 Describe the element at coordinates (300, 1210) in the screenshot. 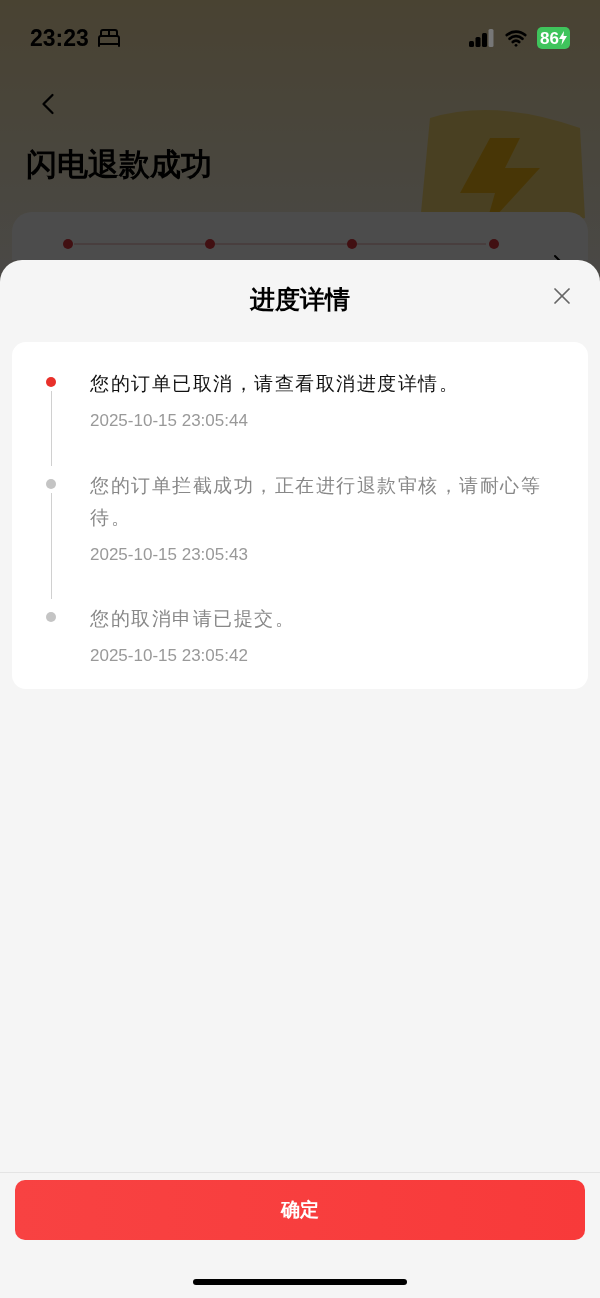

I see `confirm-button: 确定` at that location.